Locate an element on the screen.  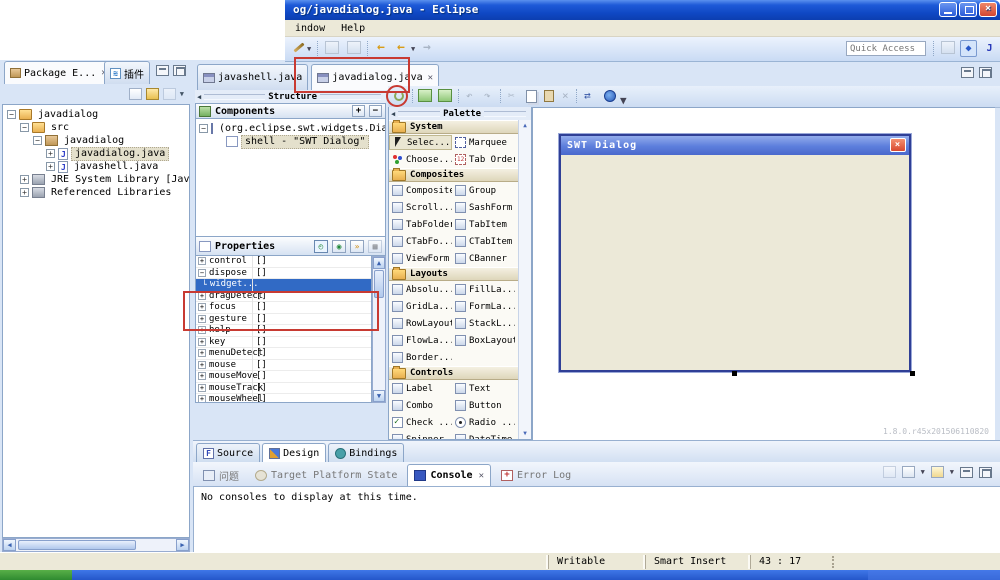
console-maximize-icon is located at coordinates (985, 472).